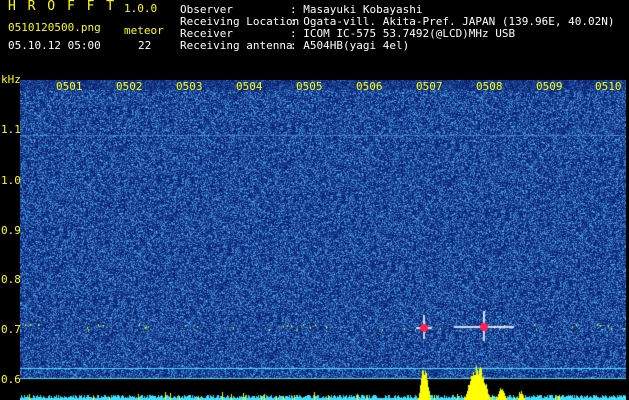  Describe the element at coordinates (11, 279) in the screenshot. I see `y-tick-0.8: 0.8` at that location.